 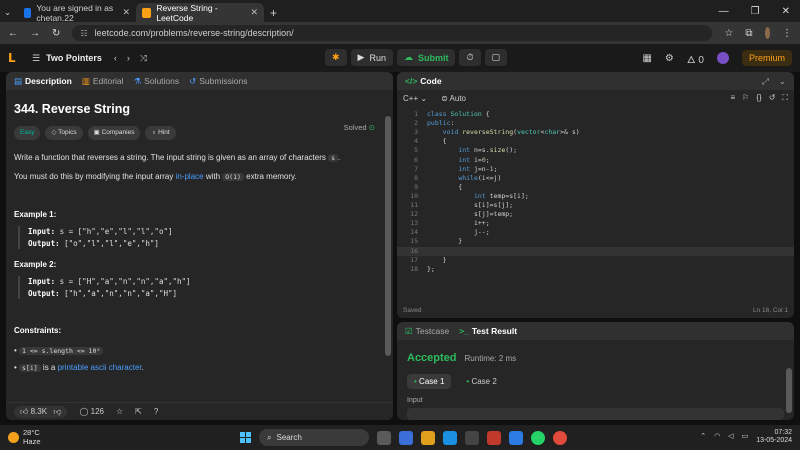 What do you see at coordinates (64, 133) in the screenshot?
I see `topics-tag: ◇ Topics` at bounding box center [64, 133].